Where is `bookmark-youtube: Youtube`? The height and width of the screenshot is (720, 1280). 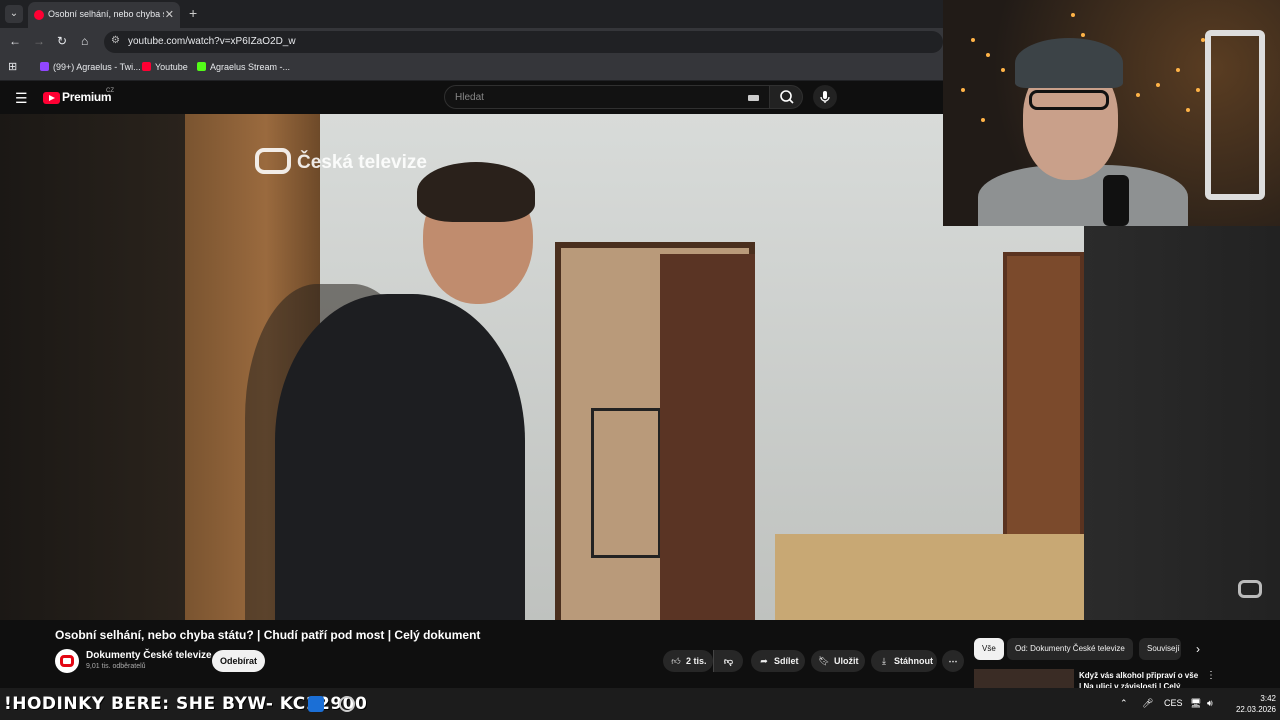 bookmark-youtube: Youtube is located at coordinates (165, 67).